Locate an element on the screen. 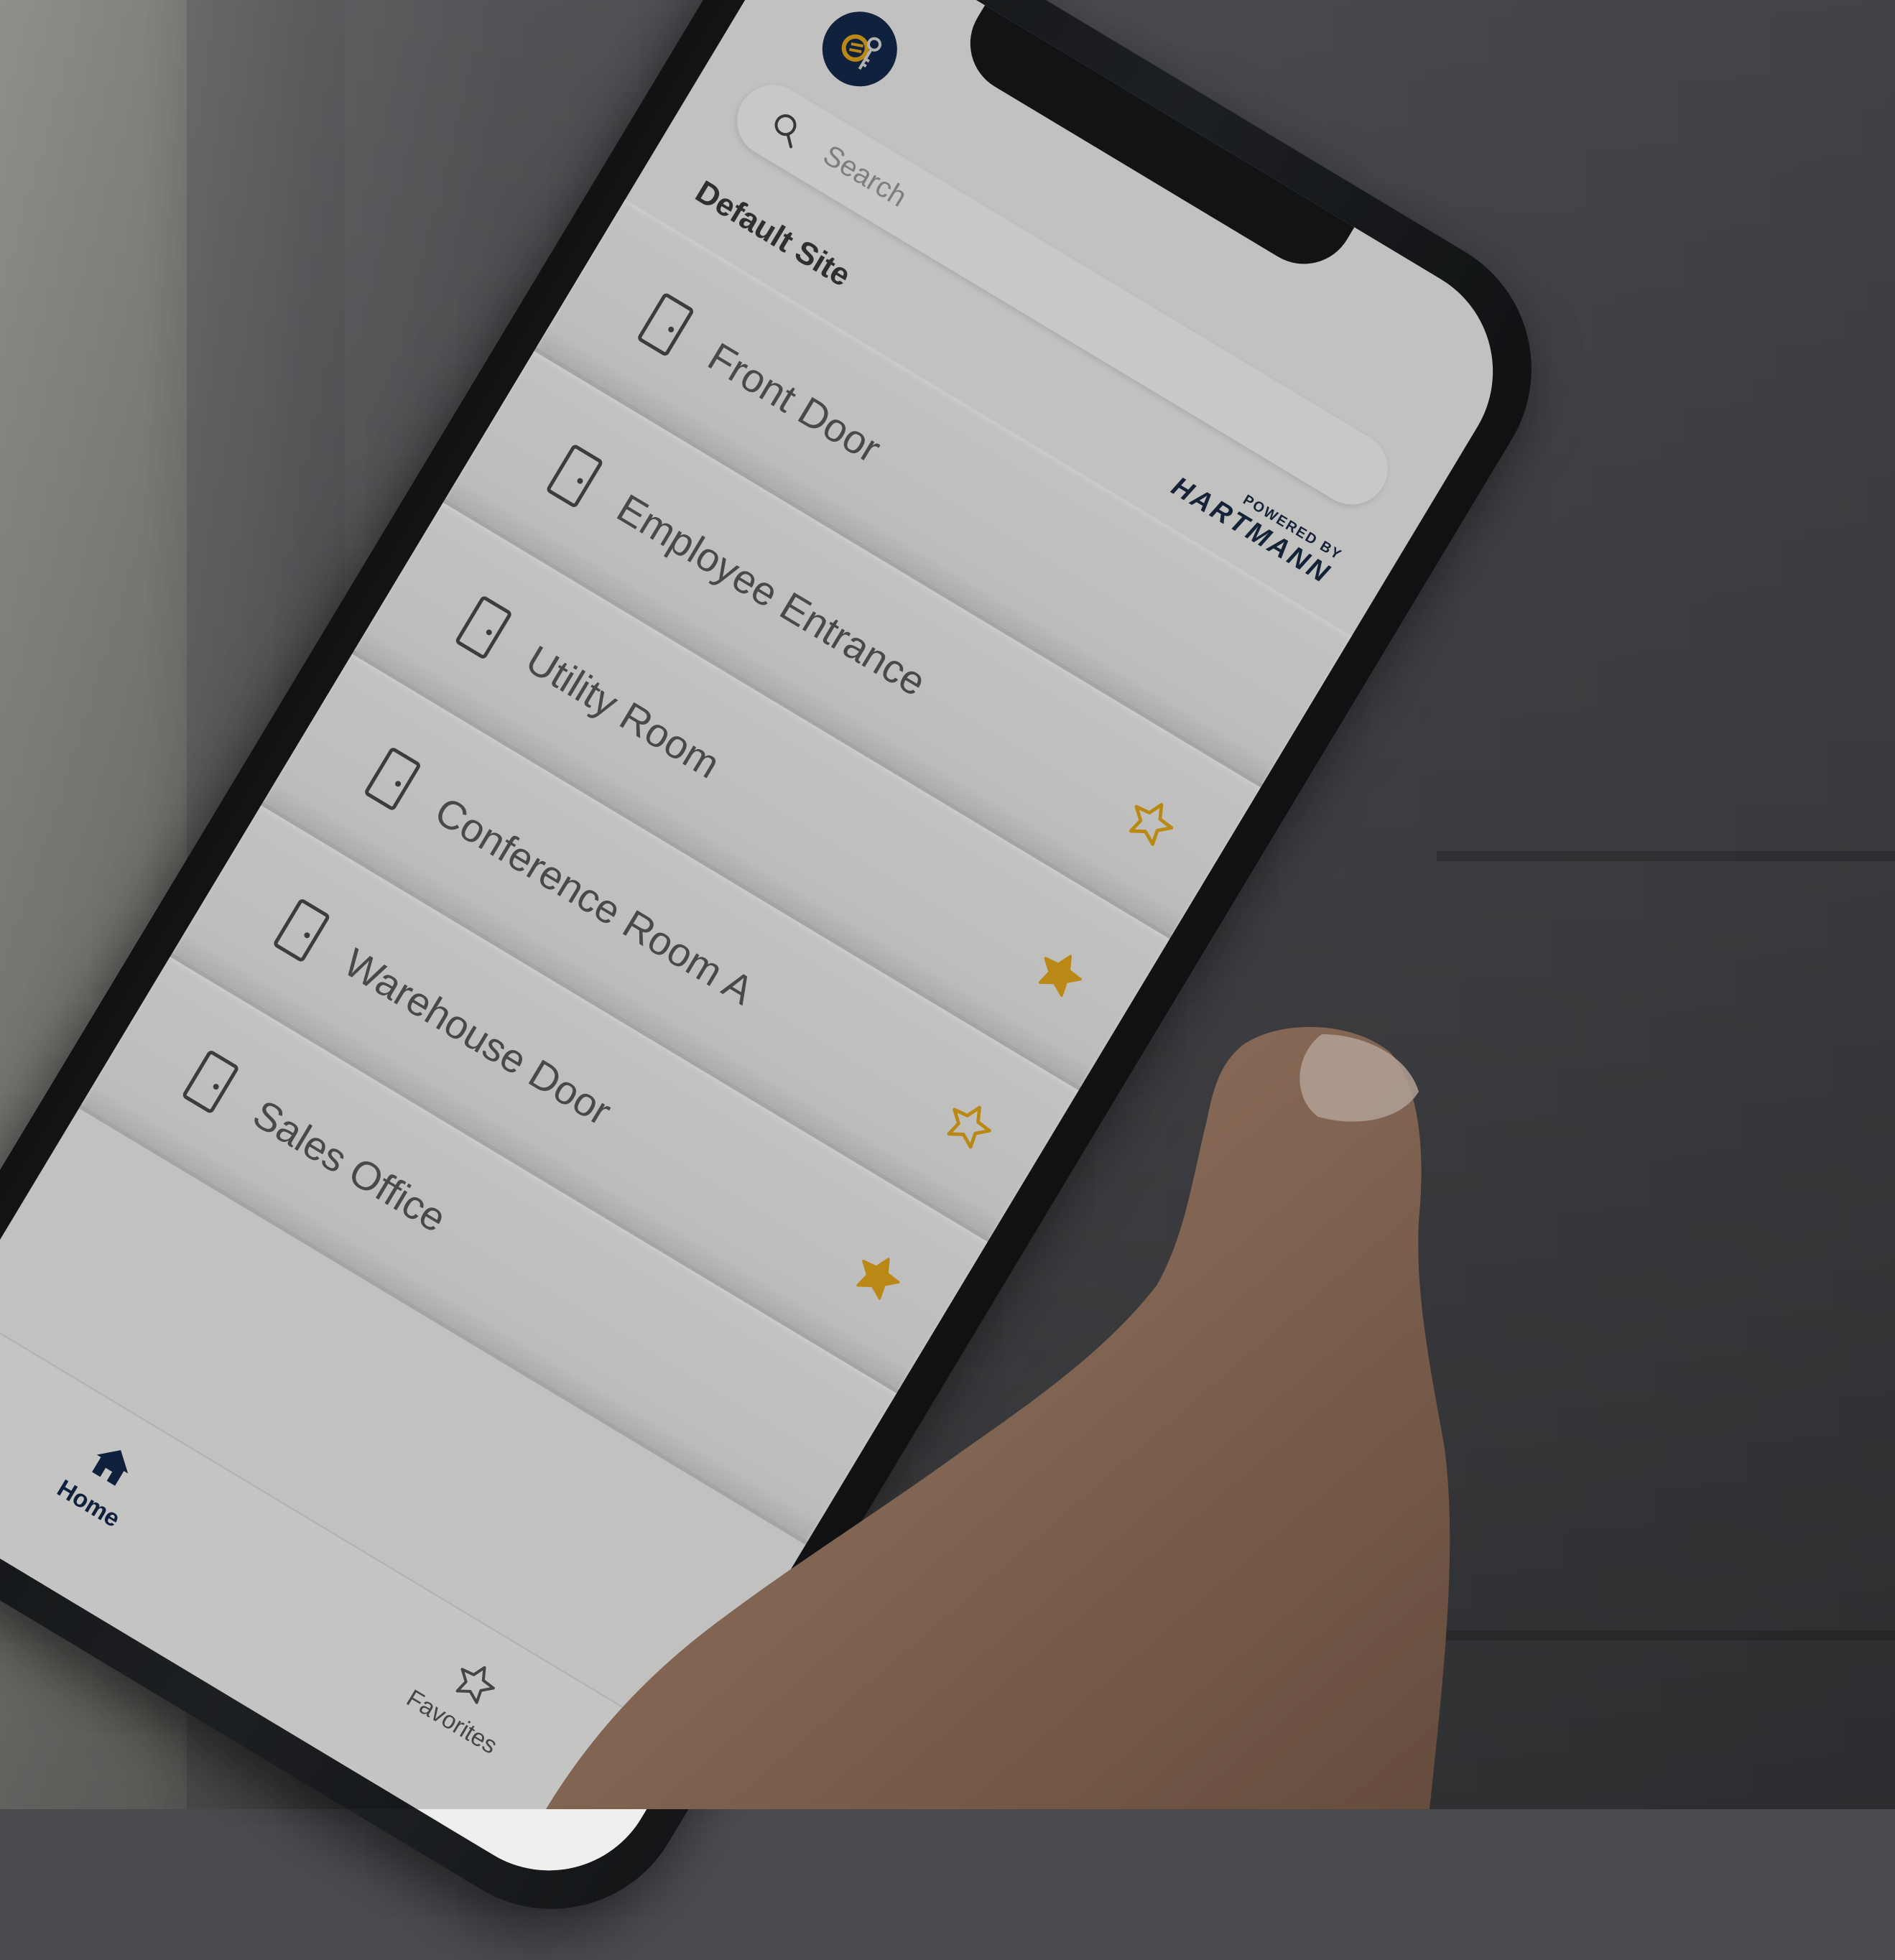 Image resolution: width=1895 pixels, height=1960 pixels. home-icon is located at coordinates (112, 1466).